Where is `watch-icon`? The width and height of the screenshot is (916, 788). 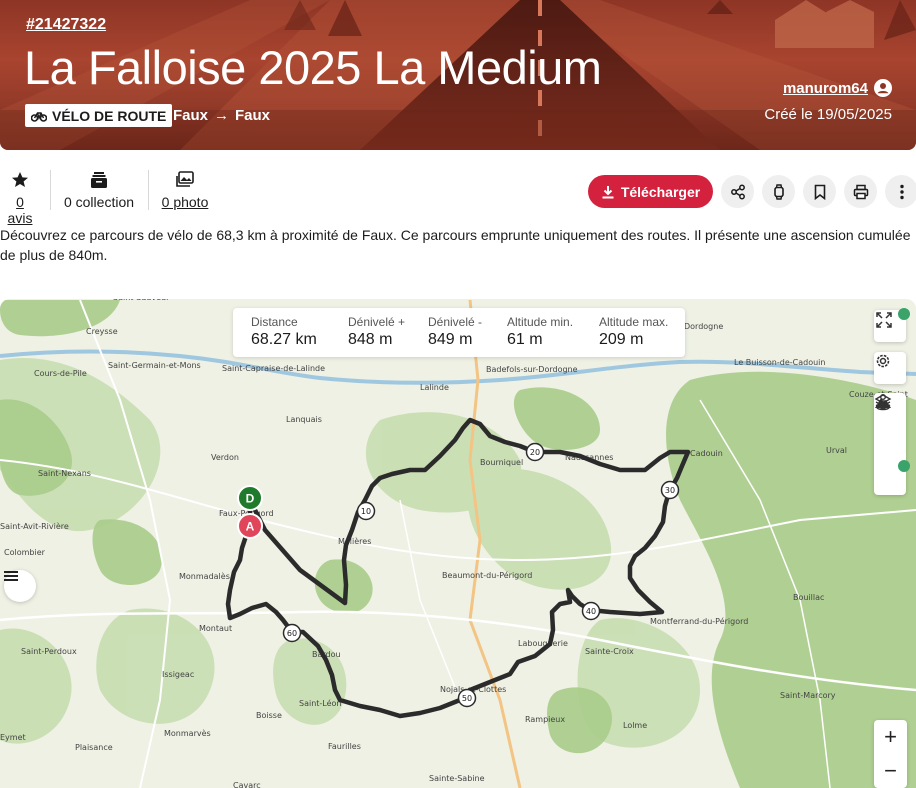 watch-icon is located at coordinates (778, 191).